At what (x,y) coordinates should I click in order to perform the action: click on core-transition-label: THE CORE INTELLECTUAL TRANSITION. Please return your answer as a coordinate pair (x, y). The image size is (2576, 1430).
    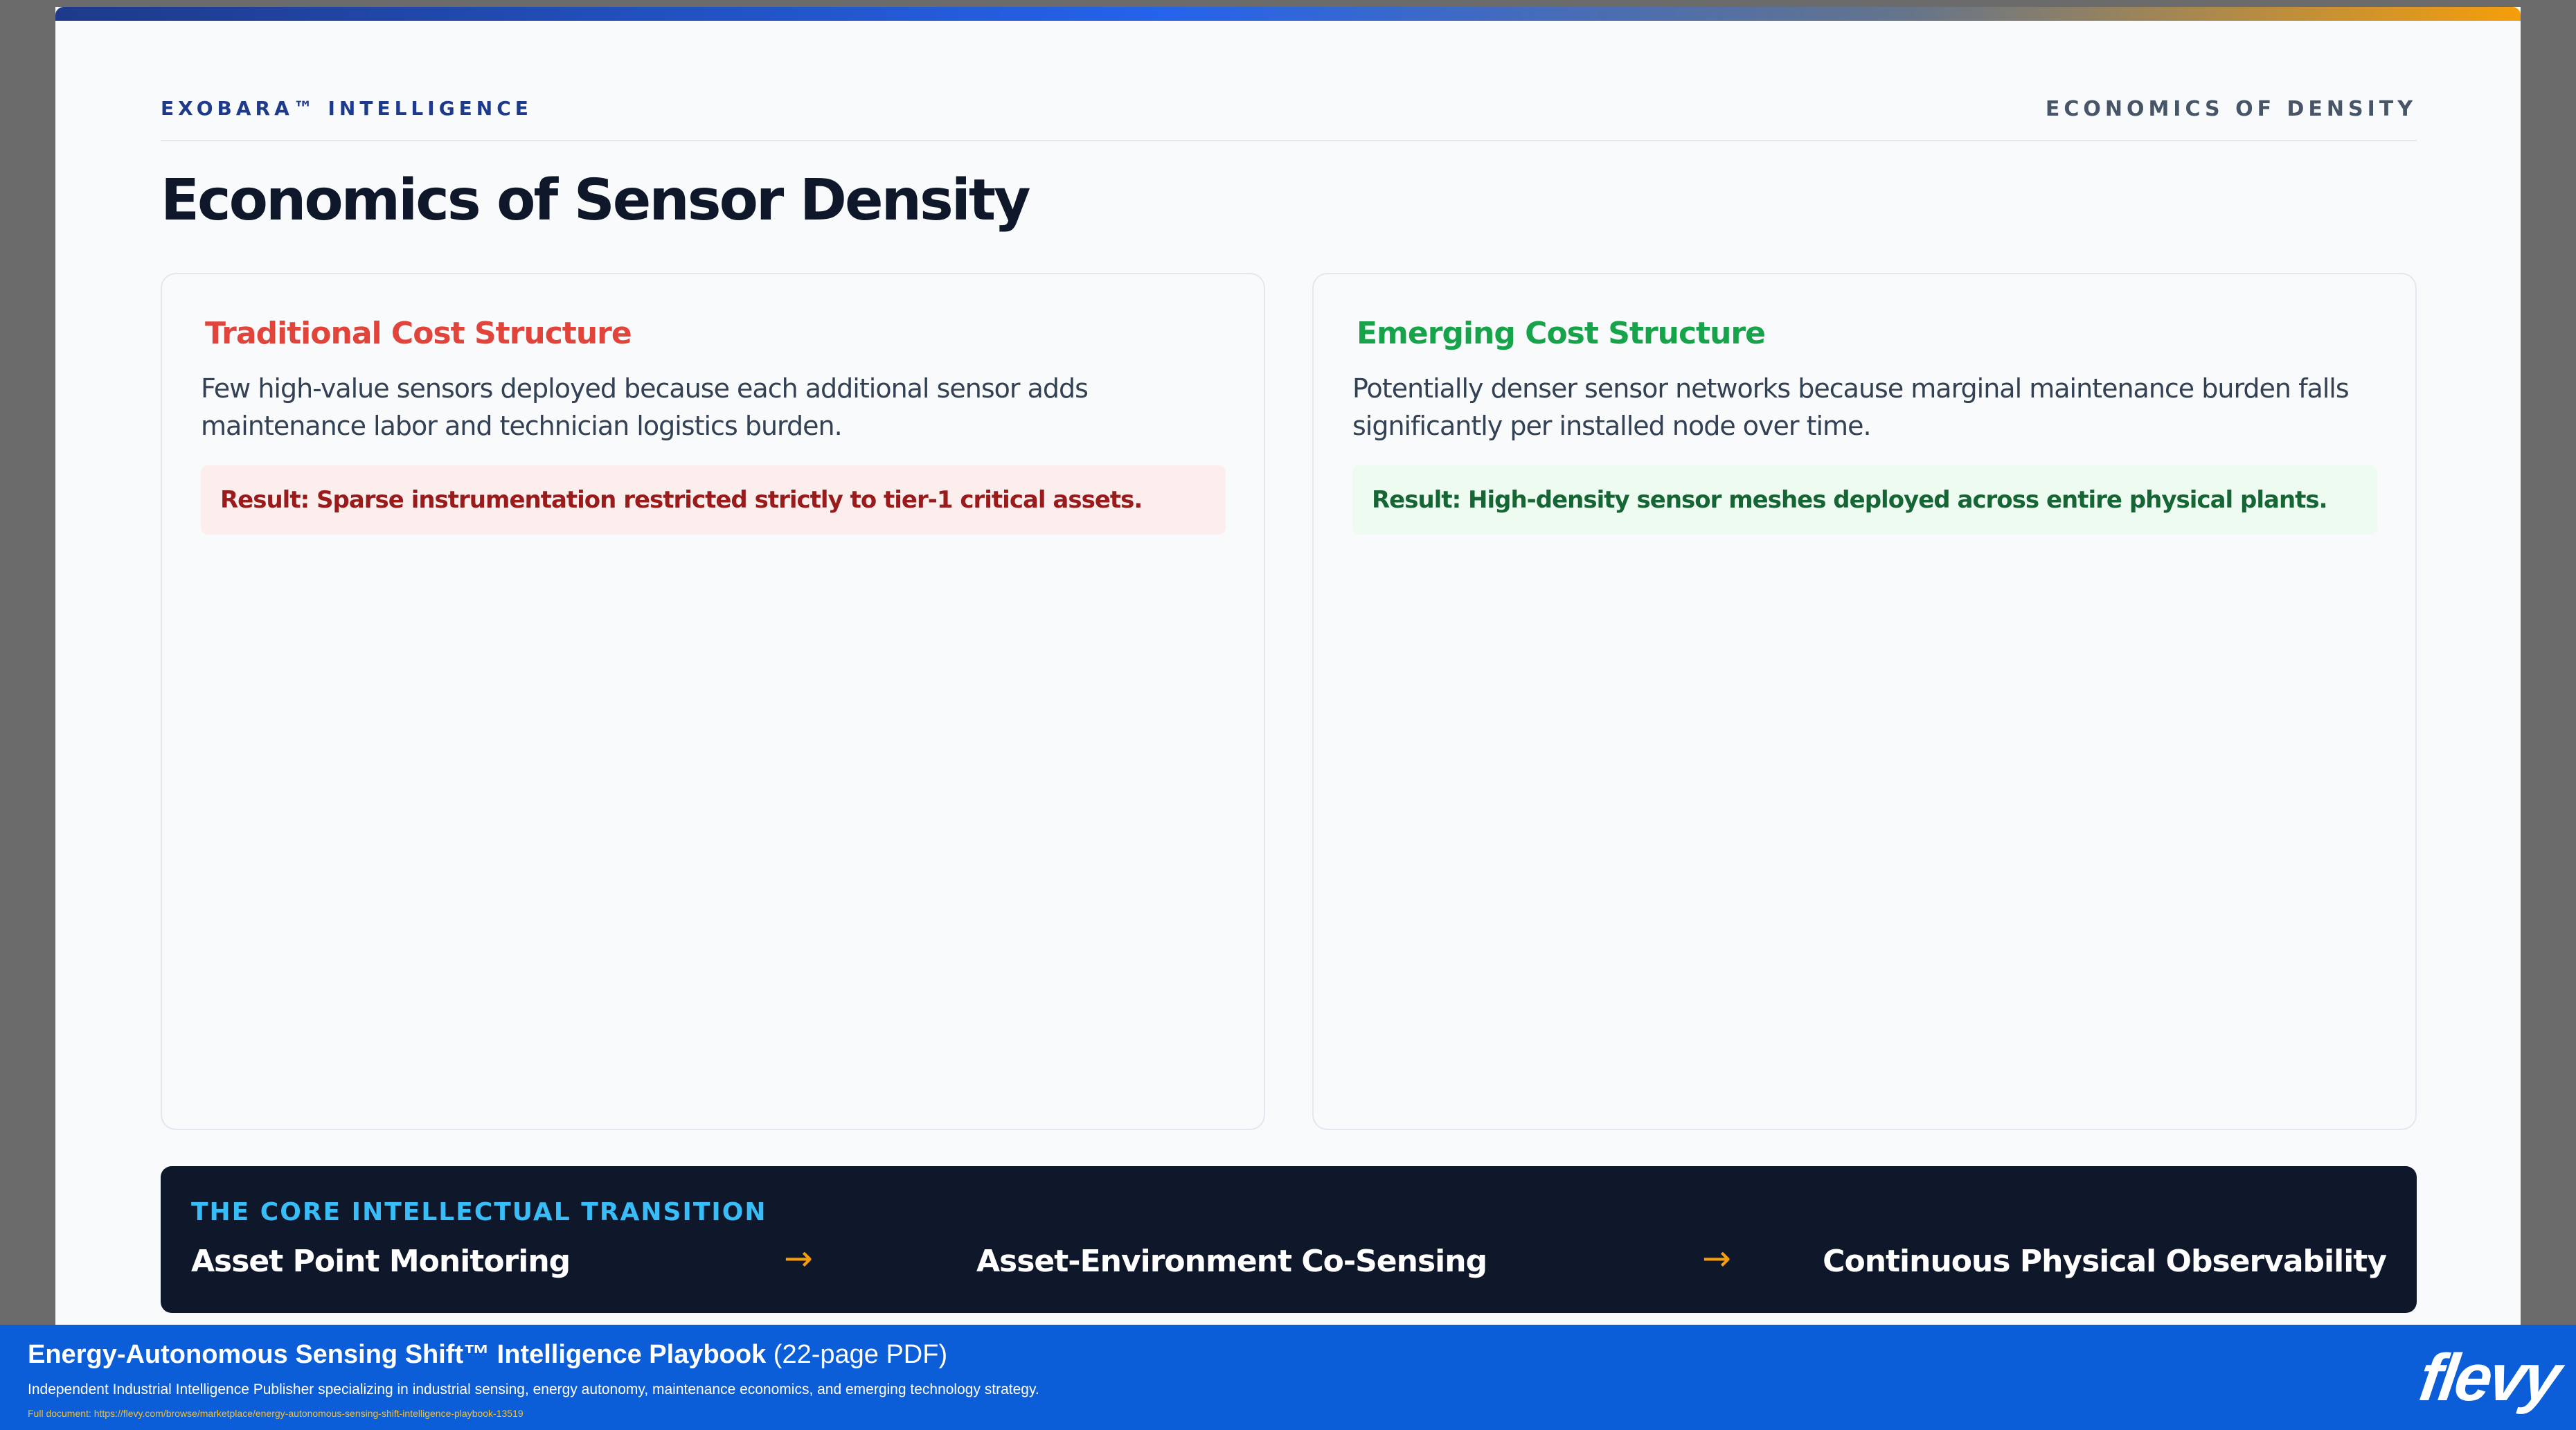
    Looking at the image, I should click on (479, 1212).